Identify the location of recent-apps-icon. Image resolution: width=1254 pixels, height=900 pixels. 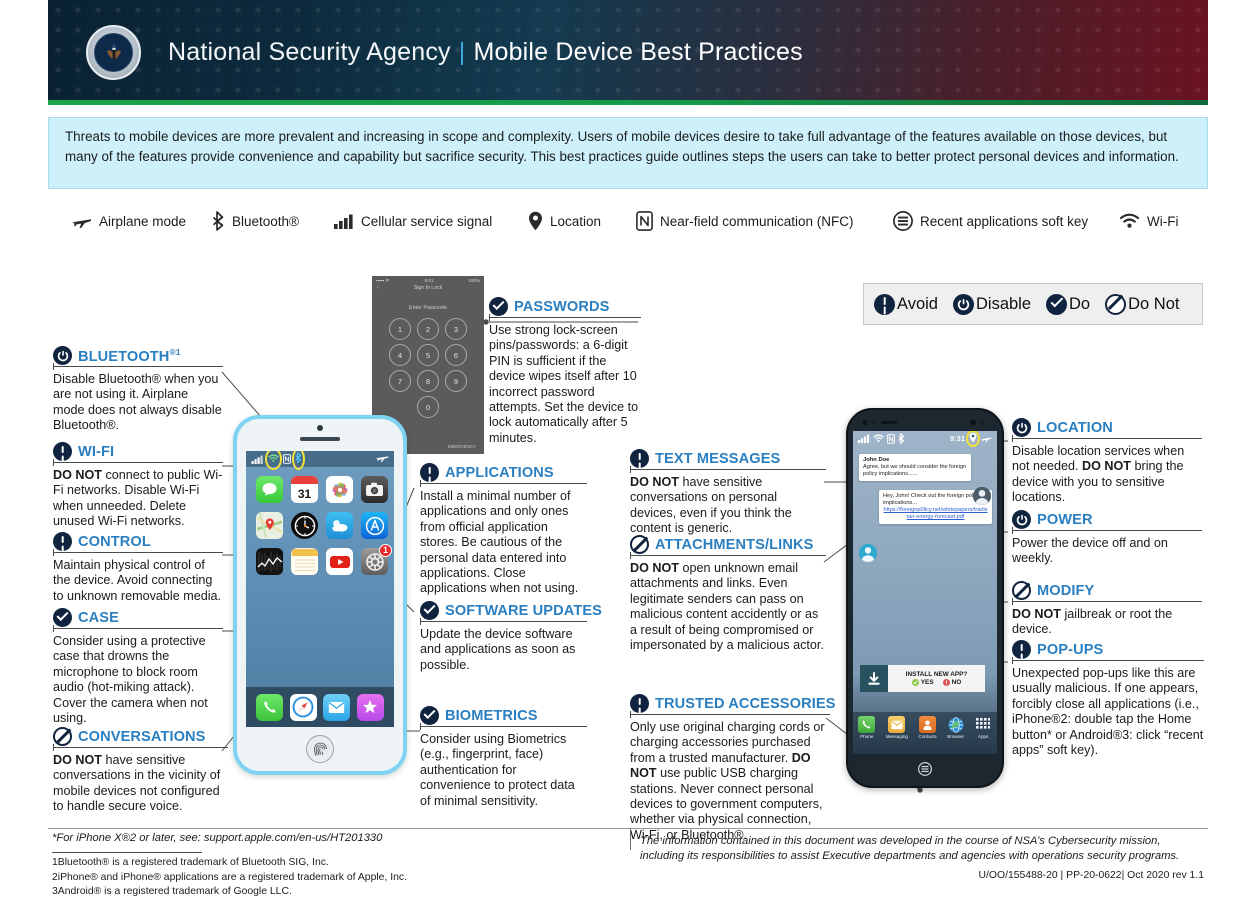
(925, 769).